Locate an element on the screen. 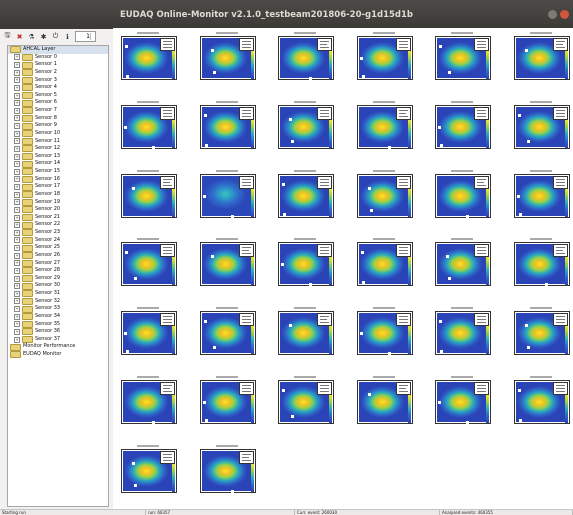 The height and width of the screenshot is (515, 573). tree-item-sensor: + Sensor 12 is located at coordinates (58, 149).